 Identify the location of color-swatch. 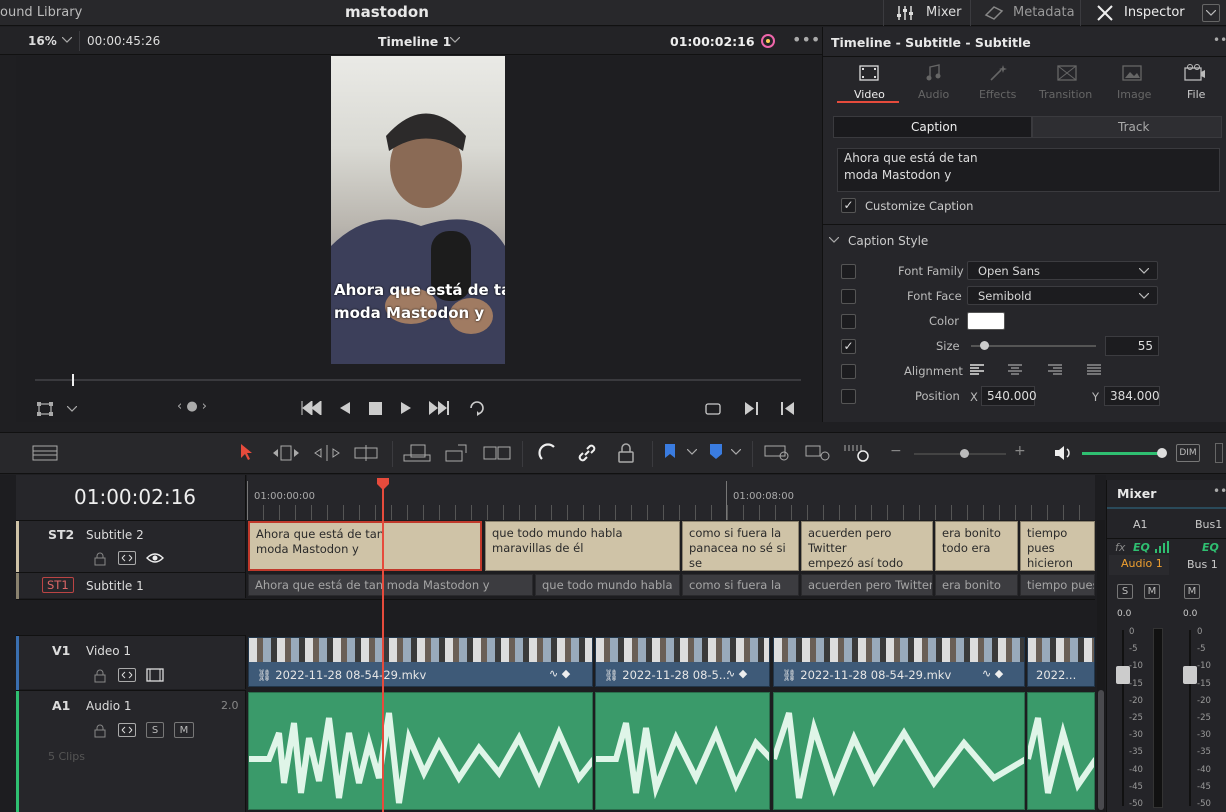
(986, 321).